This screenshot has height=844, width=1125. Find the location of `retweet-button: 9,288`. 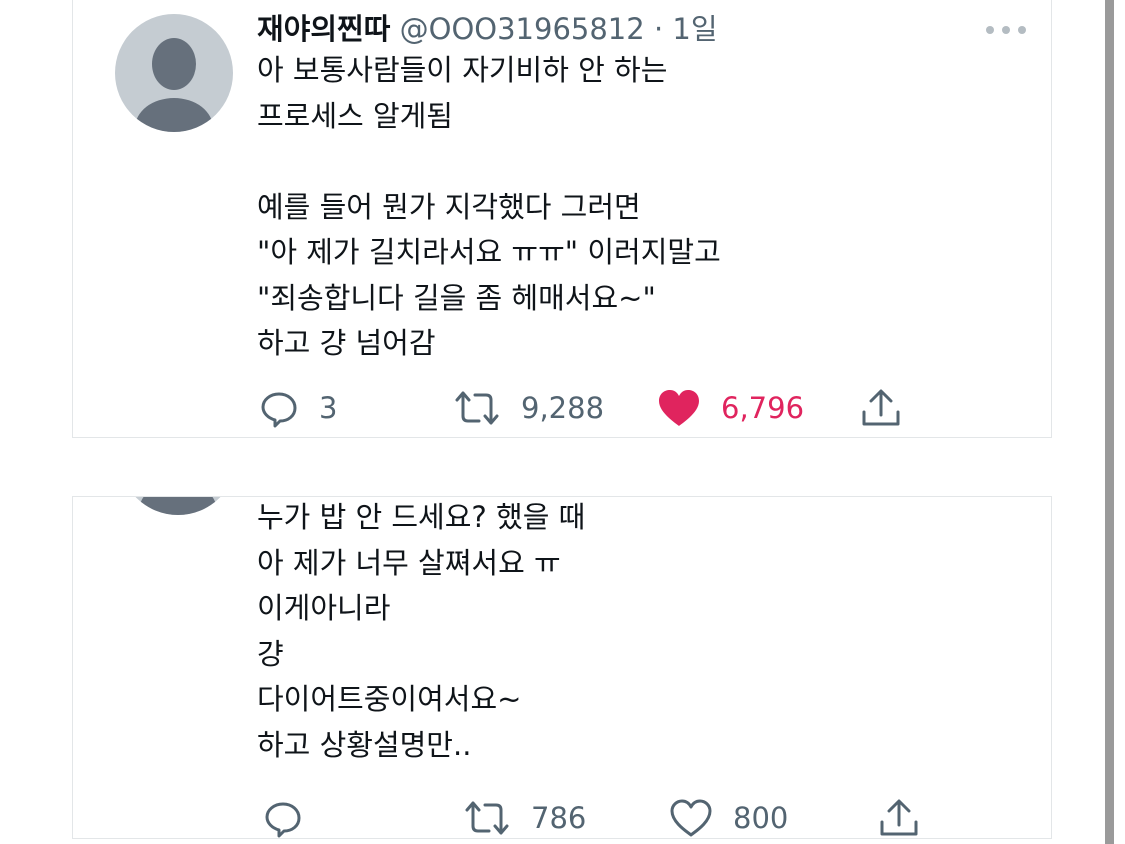

retweet-button: 9,288 is located at coordinates (528, 408).